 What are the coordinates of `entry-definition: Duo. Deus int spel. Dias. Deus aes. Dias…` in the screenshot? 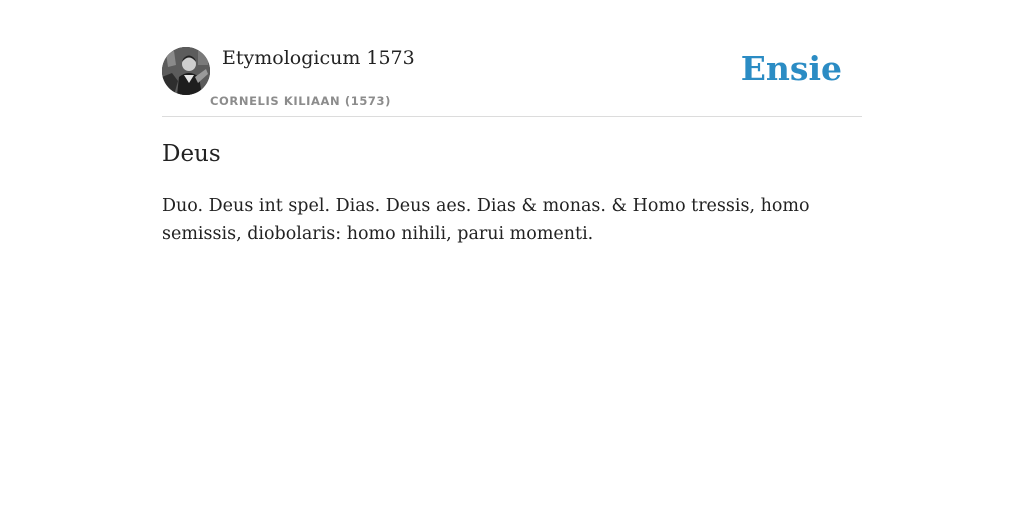 It's located at (486, 220).